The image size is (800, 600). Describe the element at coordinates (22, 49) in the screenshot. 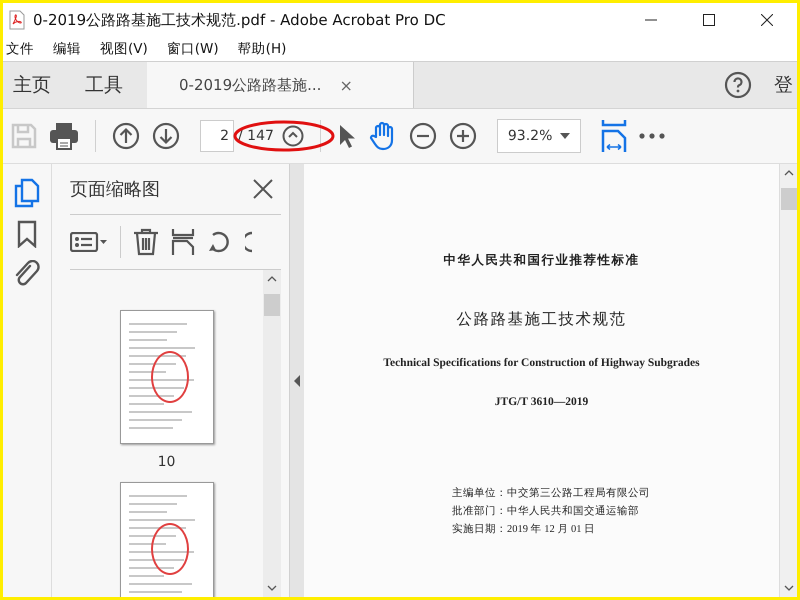

I see `menu-item: 文件` at that location.